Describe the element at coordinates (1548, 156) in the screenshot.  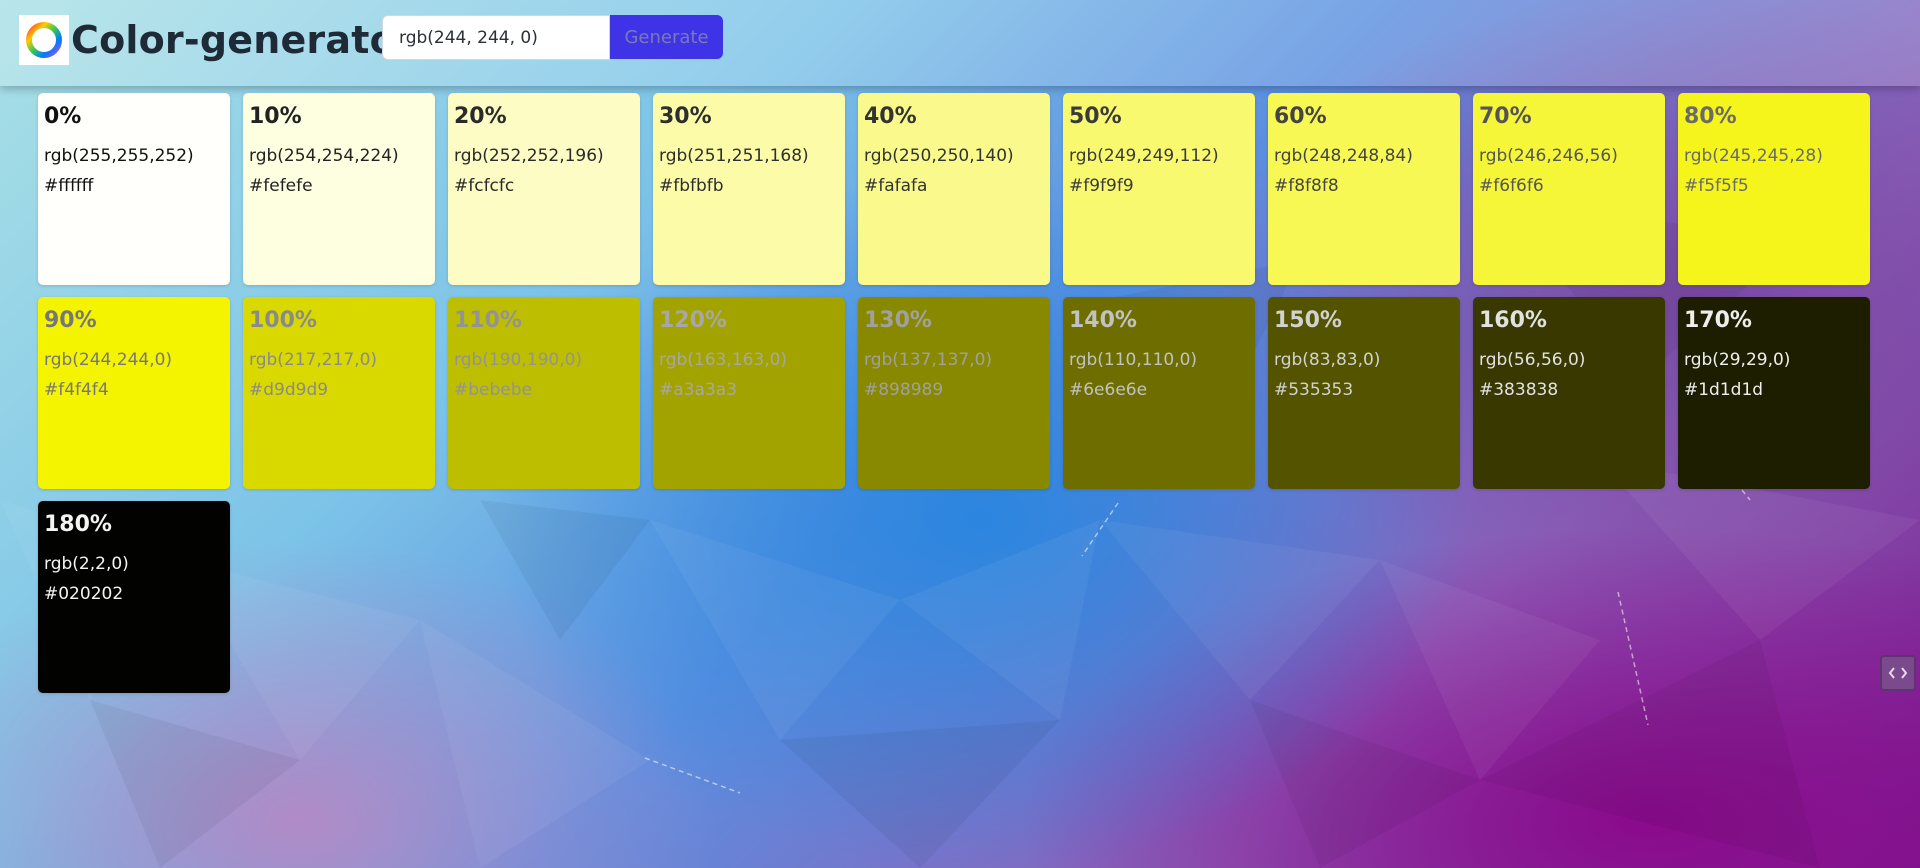
I see `swatch-rgb-value: rgb(246,246,56)` at that location.